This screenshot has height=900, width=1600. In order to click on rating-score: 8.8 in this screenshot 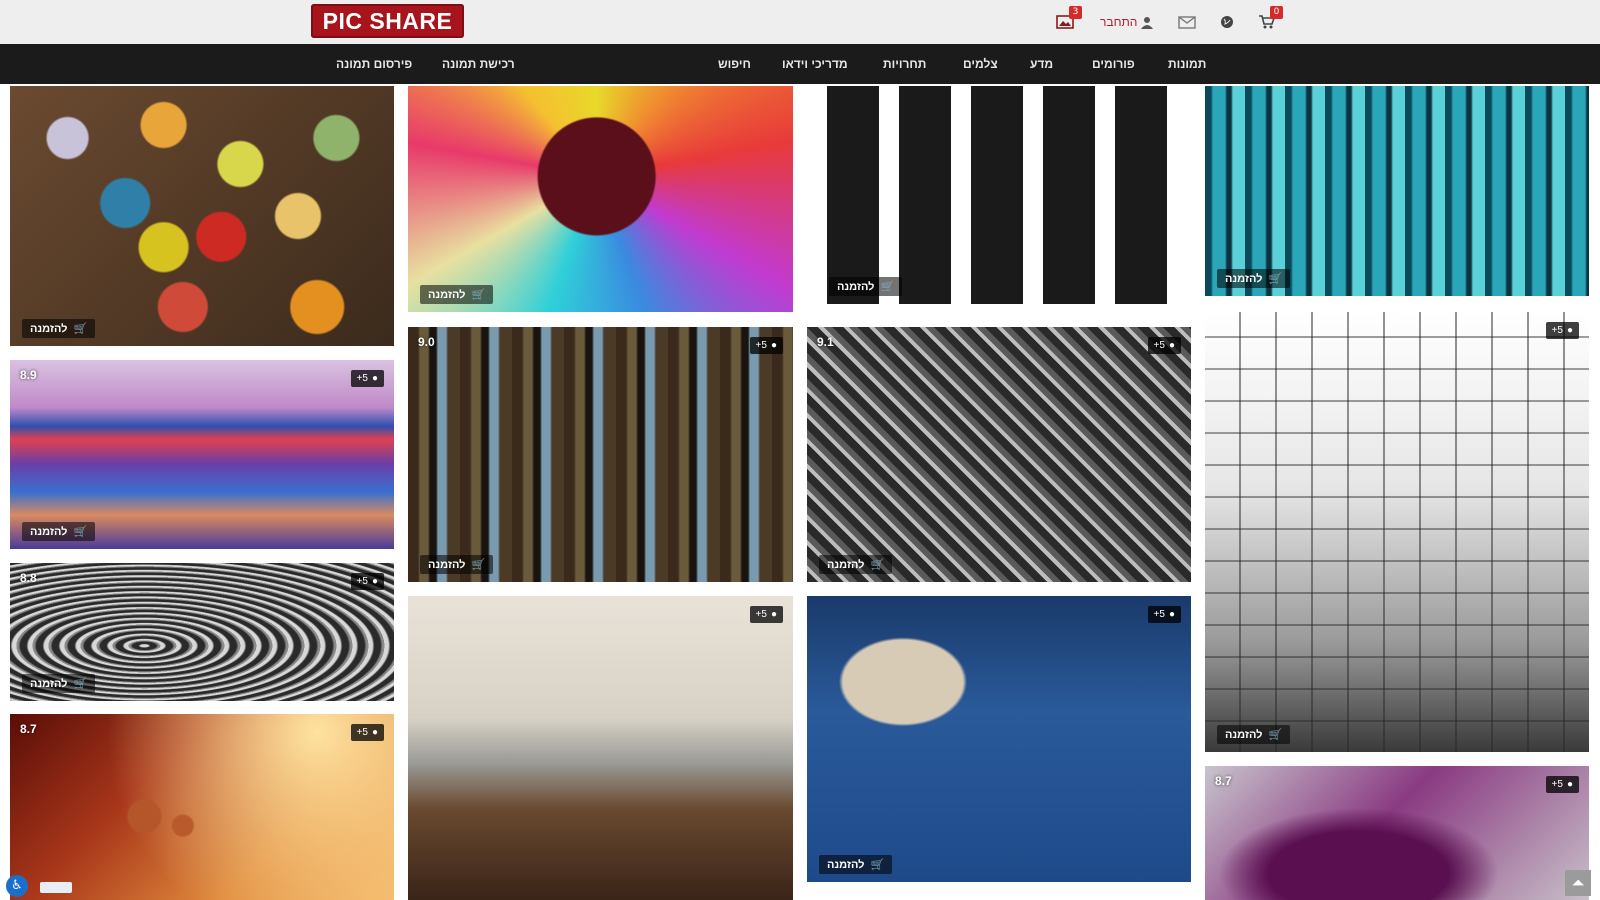, I will do `click(28, 578)`.